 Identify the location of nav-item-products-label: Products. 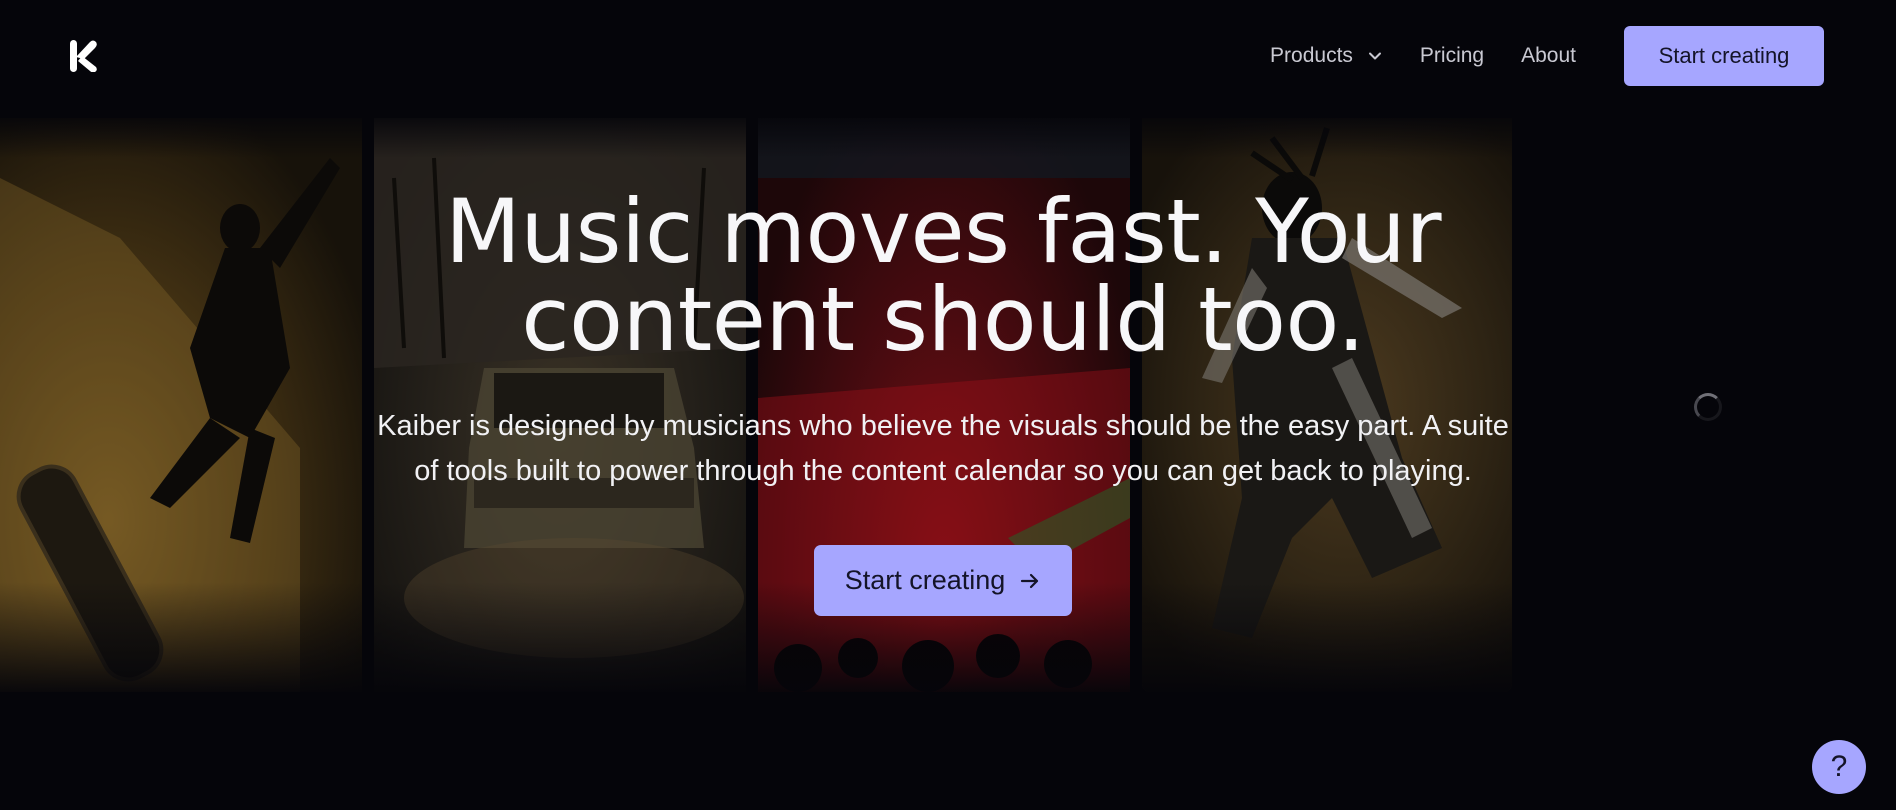
(1311, 55).